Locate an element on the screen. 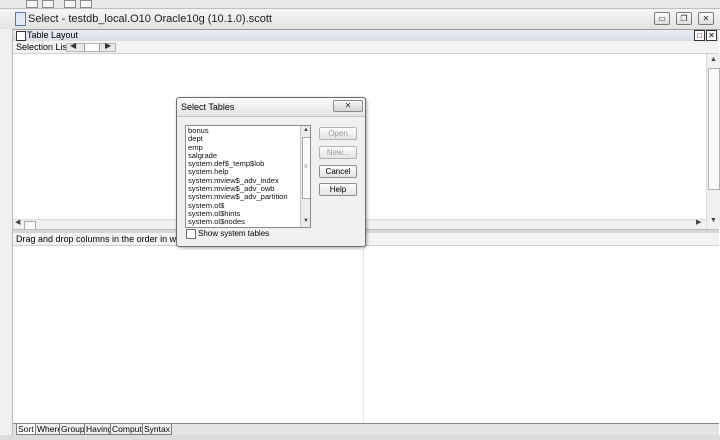 The width and height of the screenshot is (720, 440). list-item: bonus is located at coordinates (243, 130).